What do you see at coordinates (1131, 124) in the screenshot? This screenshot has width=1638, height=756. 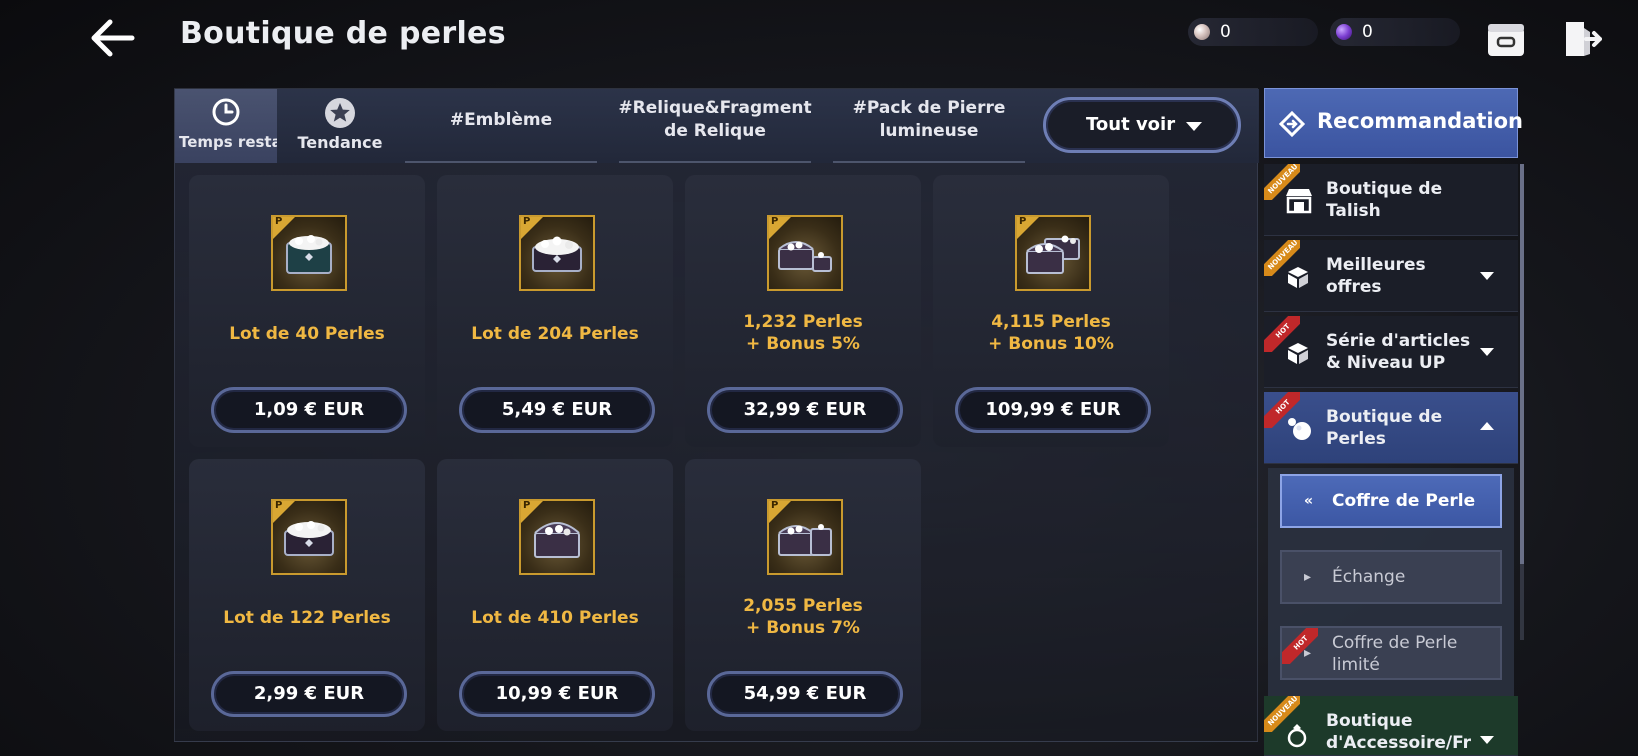 I see `see-all-label: Tout voir` at bounding box center [1131, 124].